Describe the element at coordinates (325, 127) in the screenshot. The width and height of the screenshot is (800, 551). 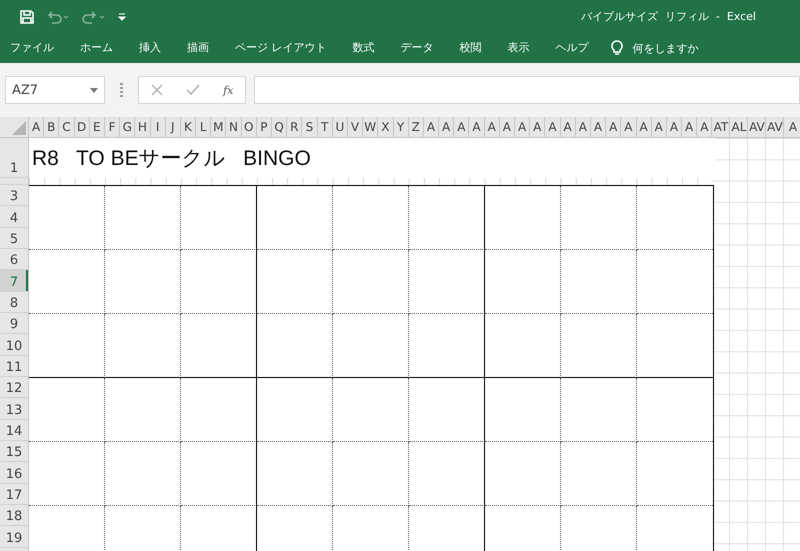
I see `column-header: T` at that location.